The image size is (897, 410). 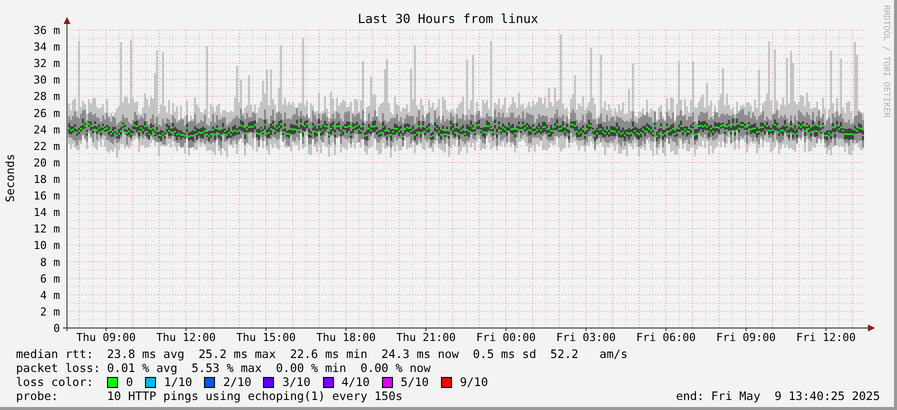 I want to click on x-tick-label: Fri 09:00, so click(x=746, y=337).